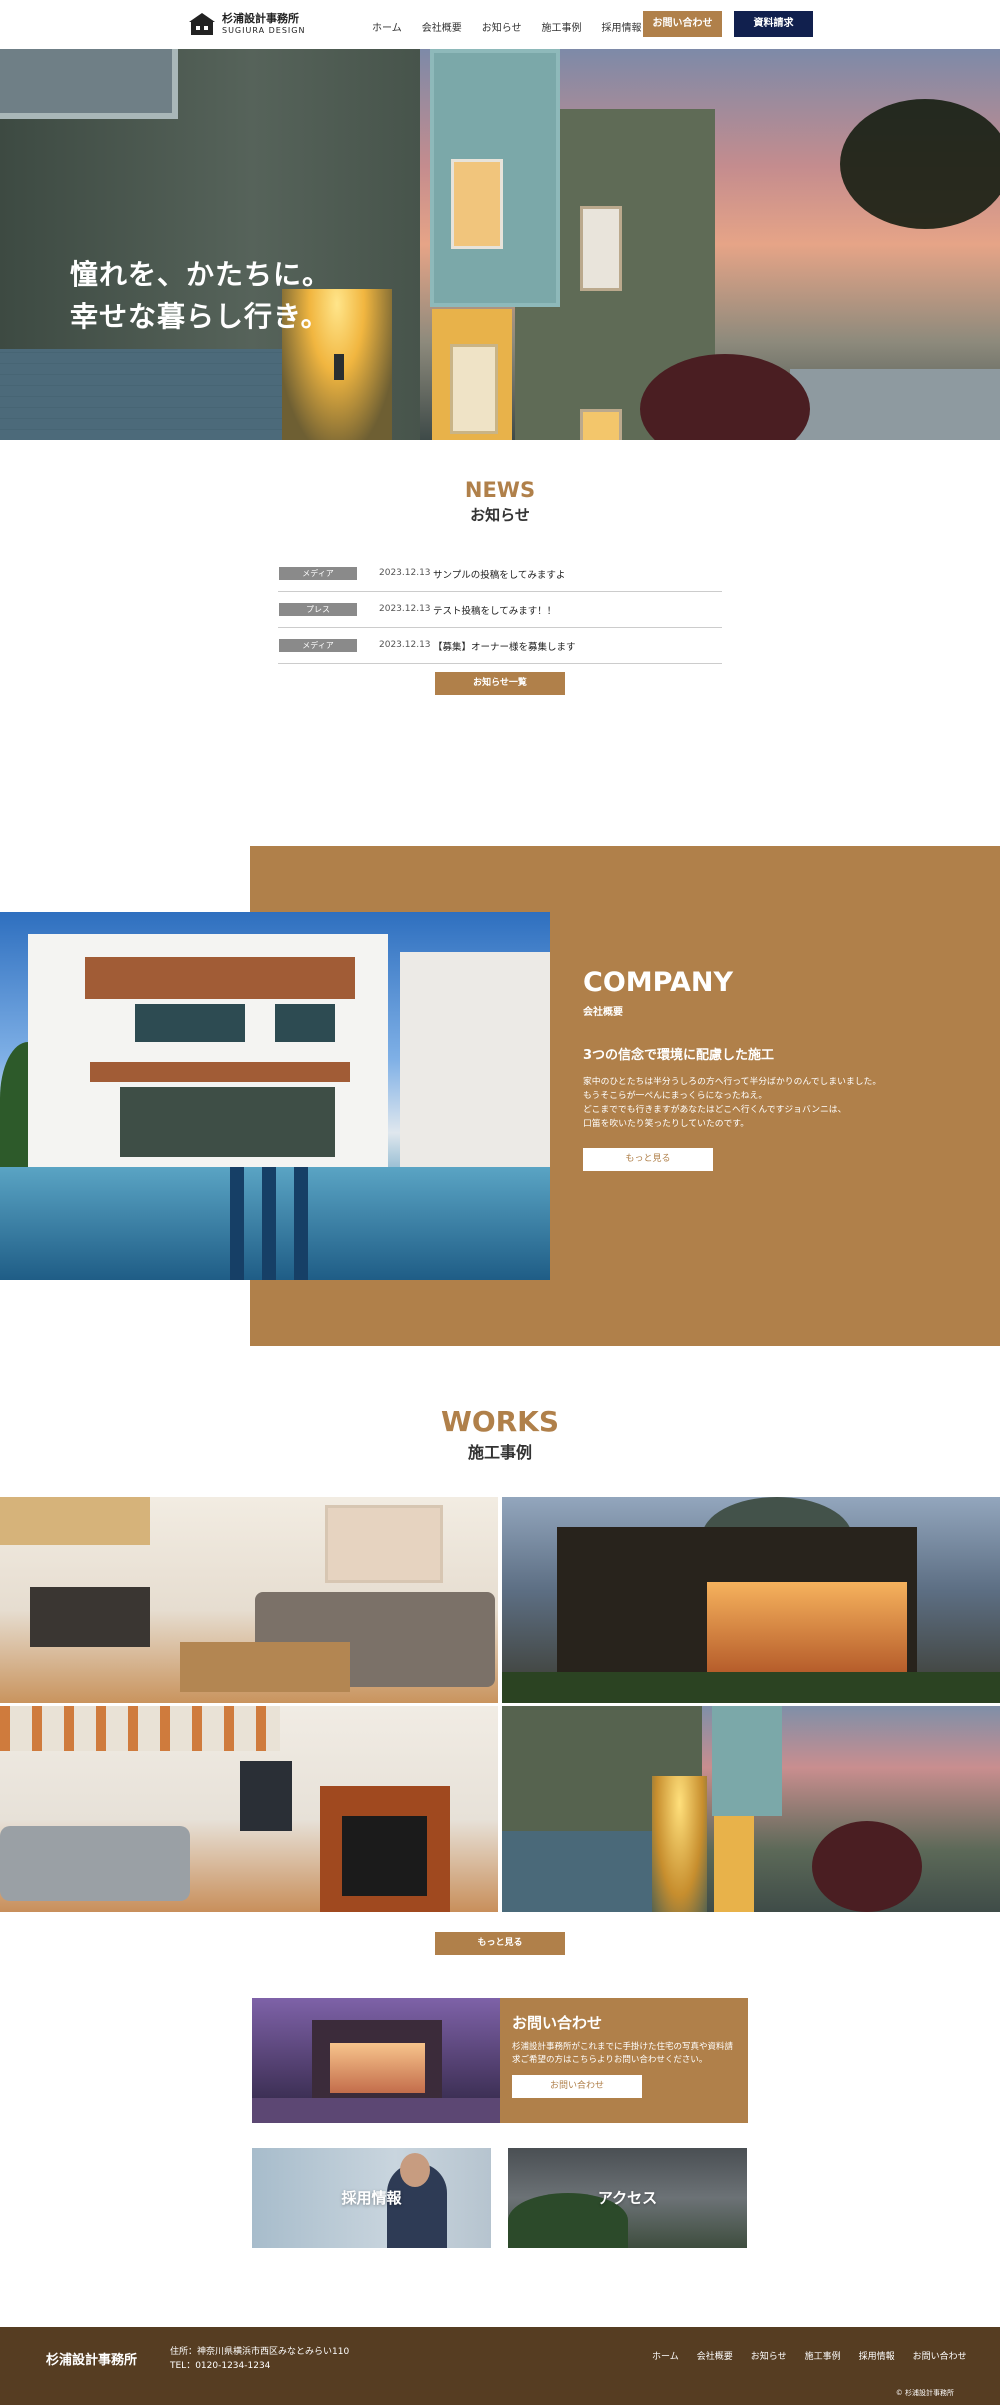 This screenshot has height=2405, width=1000. Describe the element at coordinates (823, 2355) in the screenshot. I see `footer-nav-works: 施工事例` at that location.